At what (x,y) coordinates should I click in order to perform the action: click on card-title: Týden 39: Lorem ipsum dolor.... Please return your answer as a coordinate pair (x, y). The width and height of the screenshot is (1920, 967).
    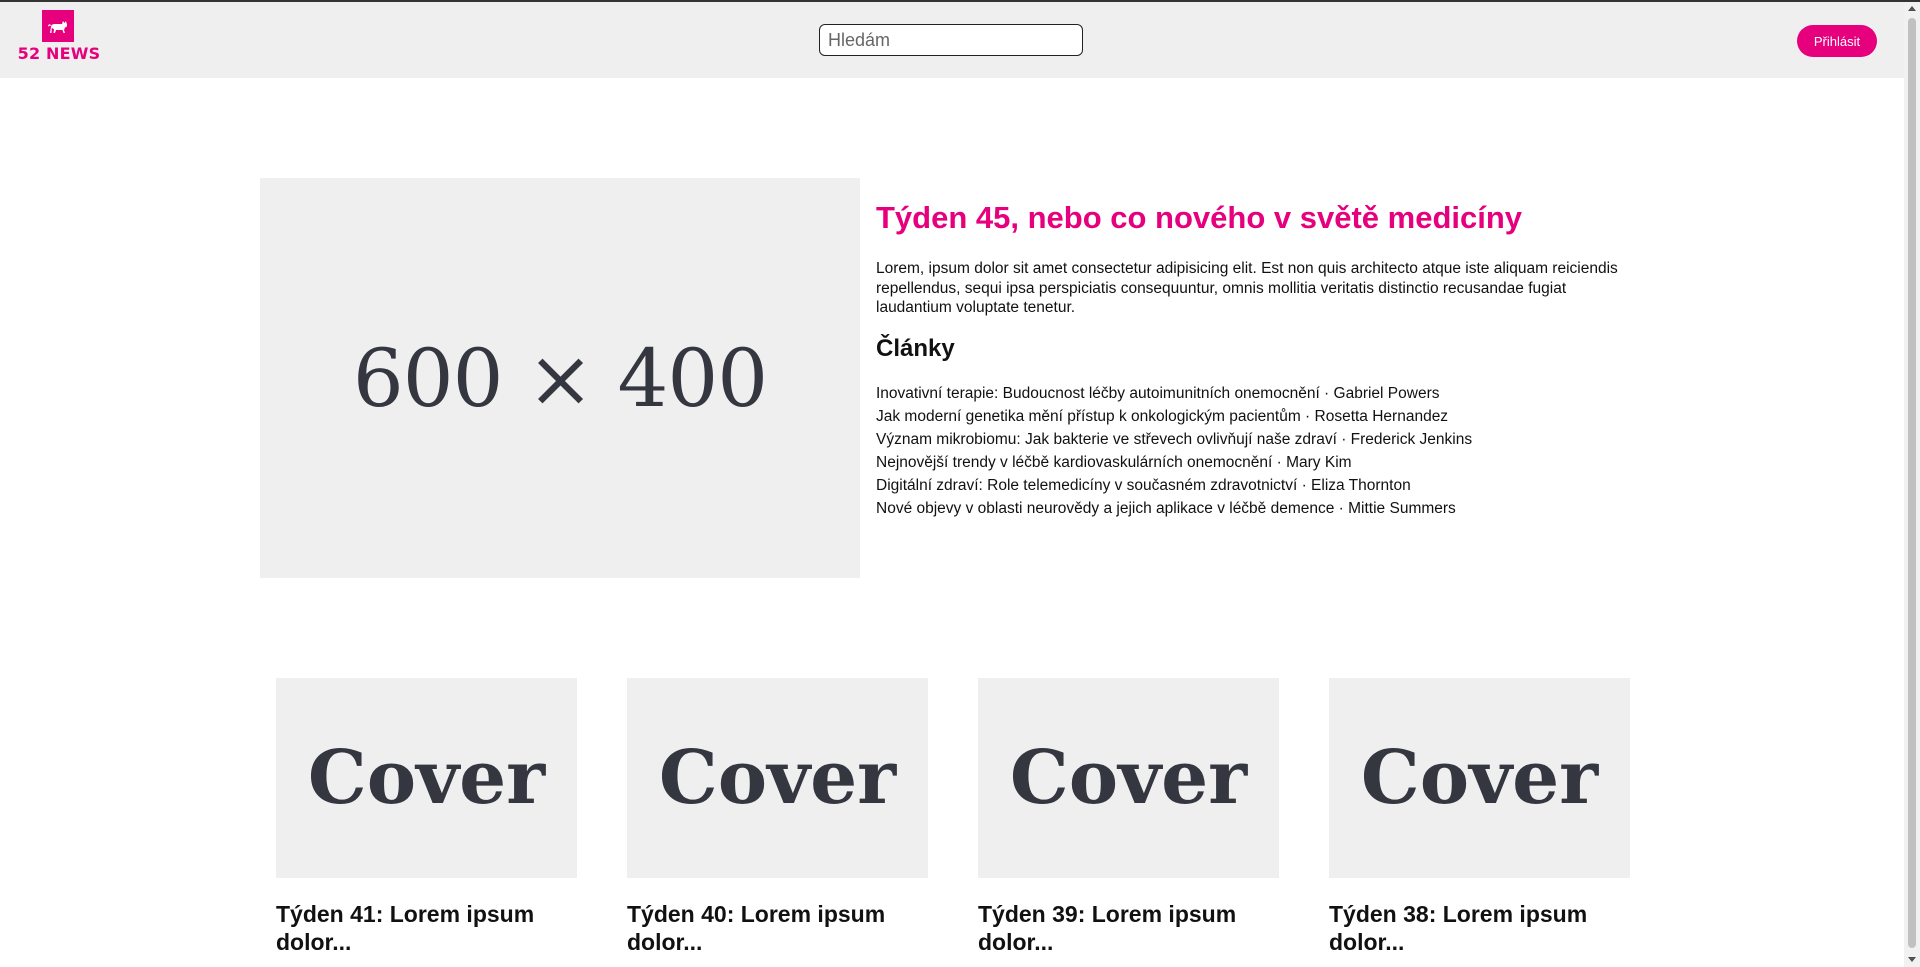
    Looking at the image, I should click on (1128, 928).